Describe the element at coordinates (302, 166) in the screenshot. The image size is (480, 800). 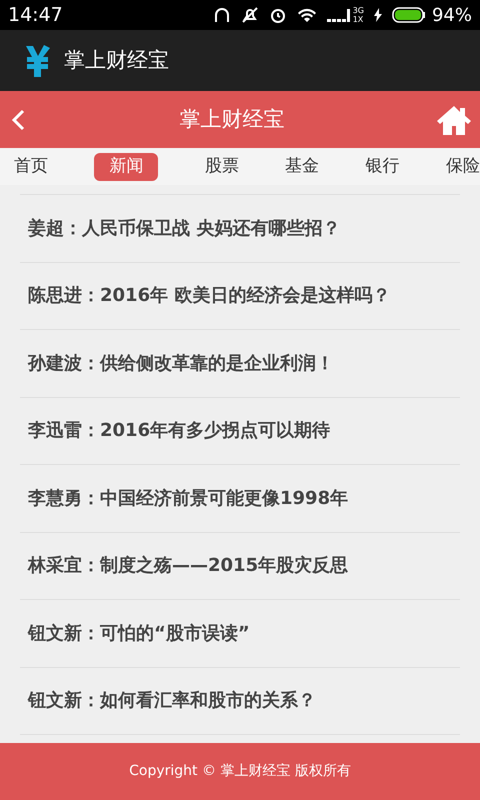
I see `category-tab: 基金` at that location.